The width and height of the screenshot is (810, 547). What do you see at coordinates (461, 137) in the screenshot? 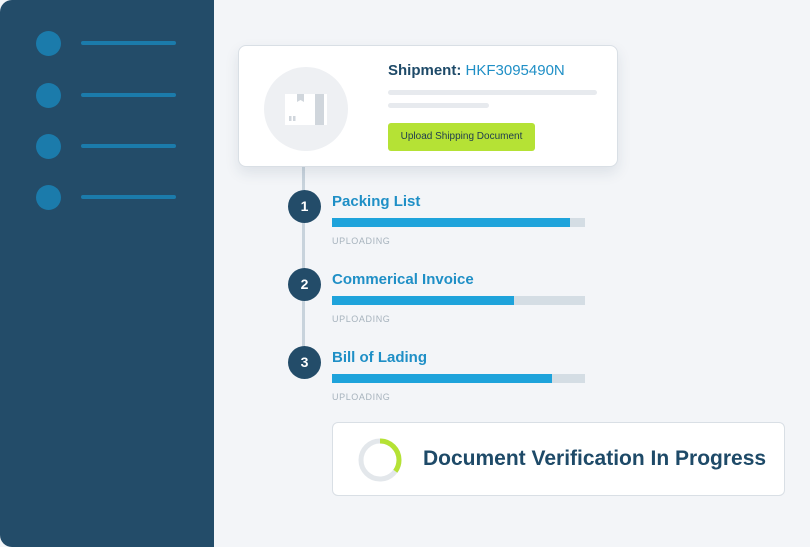
I see `upload-shipping-document-button: Upload Shipping Document` at bounding box center [461, 137].